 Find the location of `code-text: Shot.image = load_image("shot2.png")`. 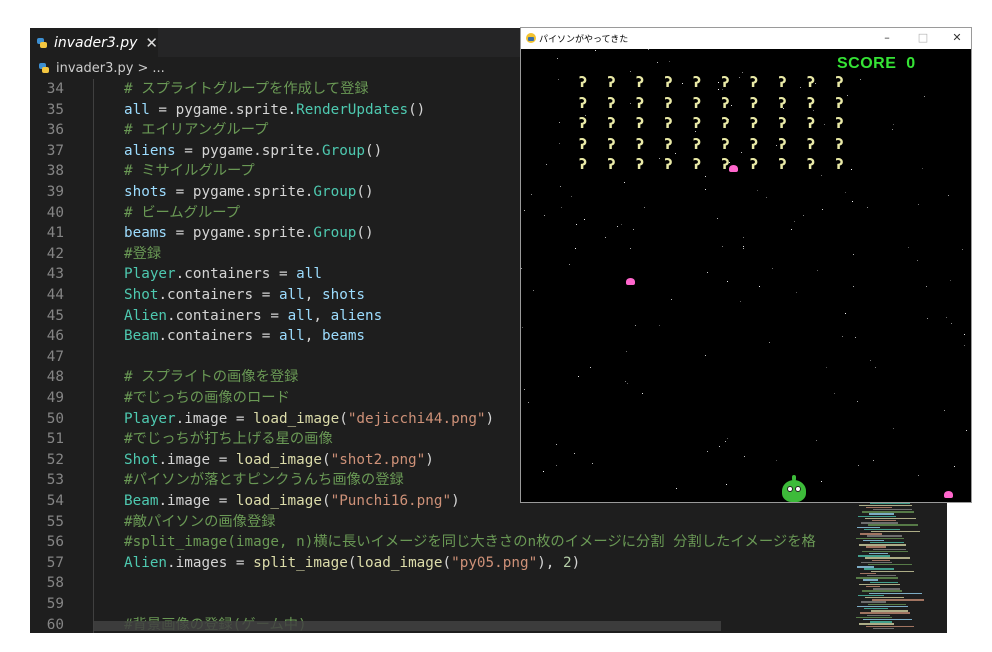

code-text: Shot.image = load_image("shot2.png") is located at coordinates (279, 460).